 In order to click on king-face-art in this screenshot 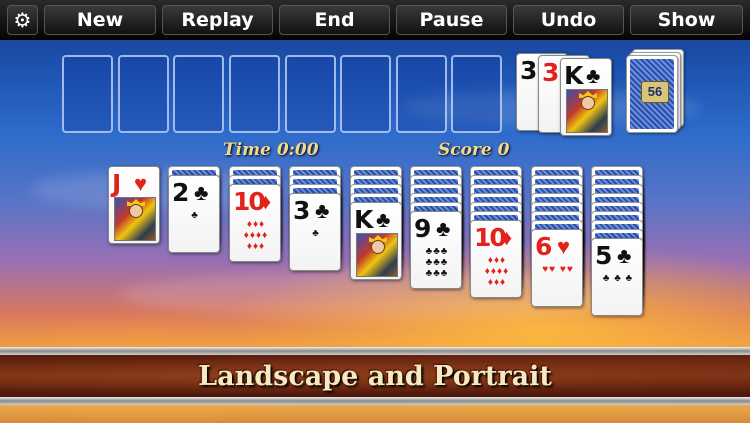, I will do `click(587, 111)`.